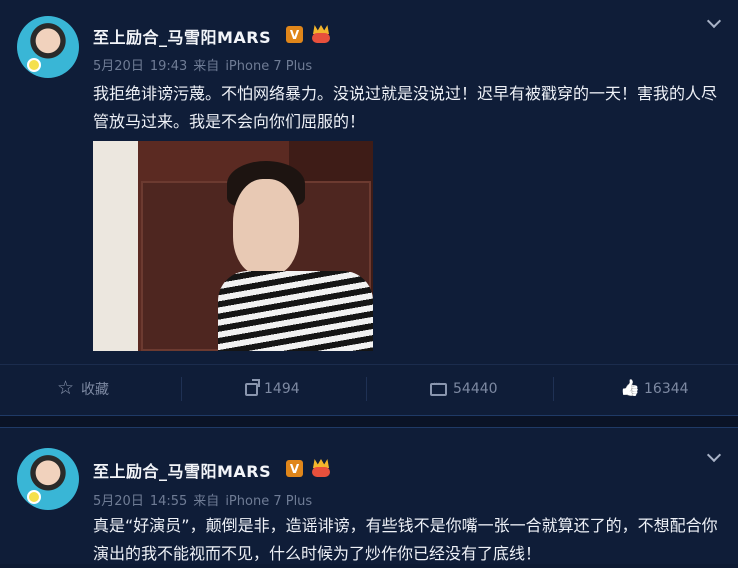 This screenshot has width=738, height=568. What do you see at coordinates (369, 388) in the screenshot?
I see `post-action-bar: 收藏 1494 54440 16344` at bounding box center [369, 388].